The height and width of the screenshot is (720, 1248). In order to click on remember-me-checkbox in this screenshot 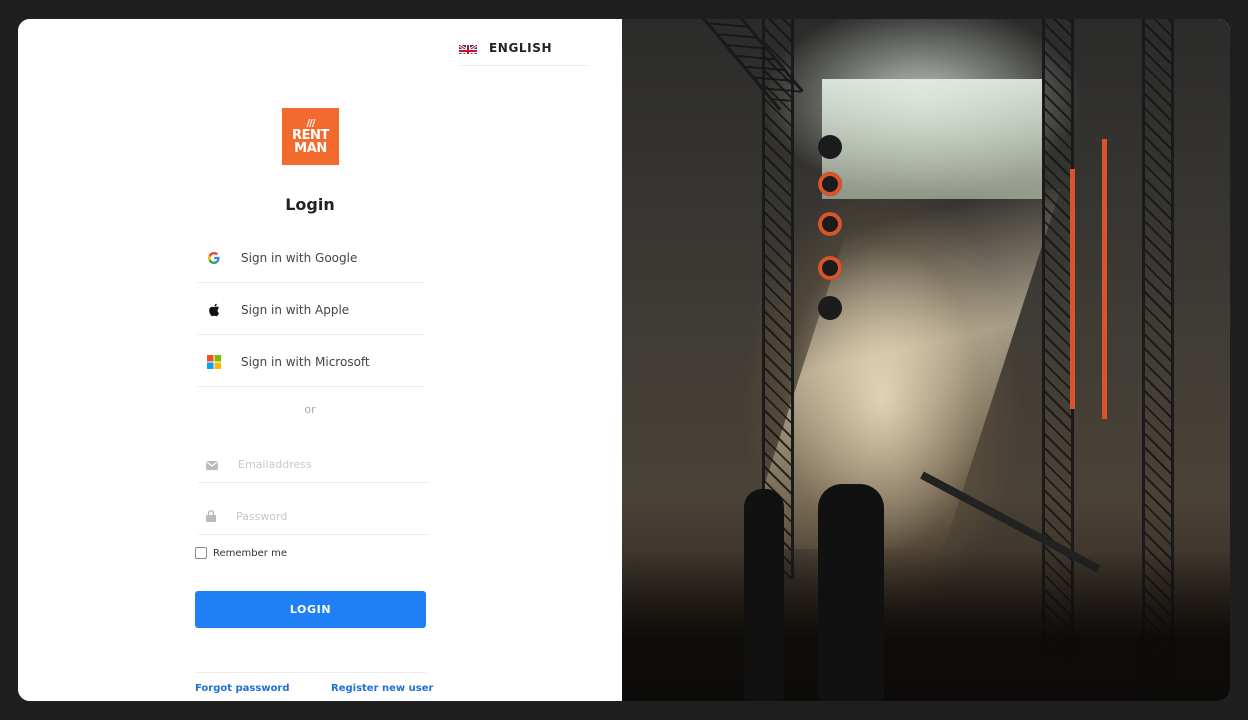, I will do `click(201, 553)`.